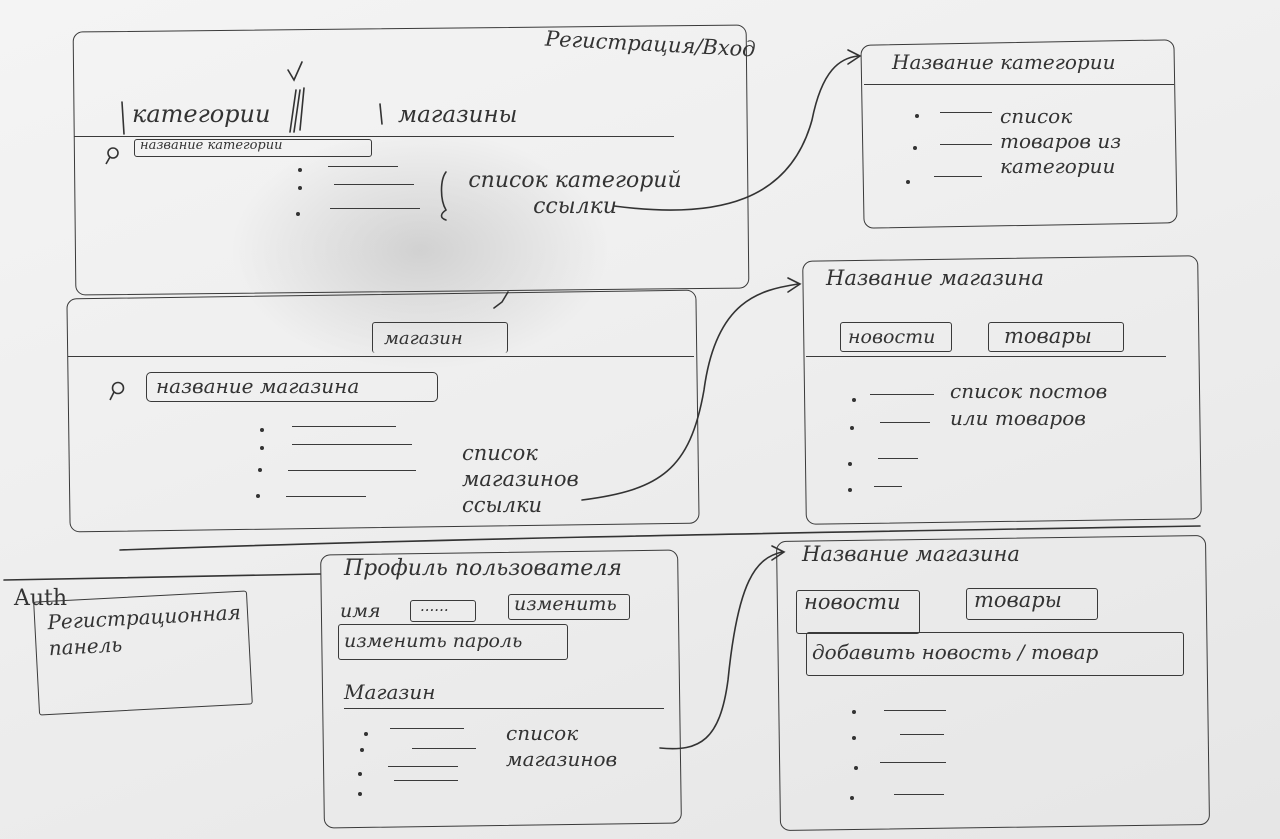  I want to click on shops-heading: Магазин, so click(390, 692).